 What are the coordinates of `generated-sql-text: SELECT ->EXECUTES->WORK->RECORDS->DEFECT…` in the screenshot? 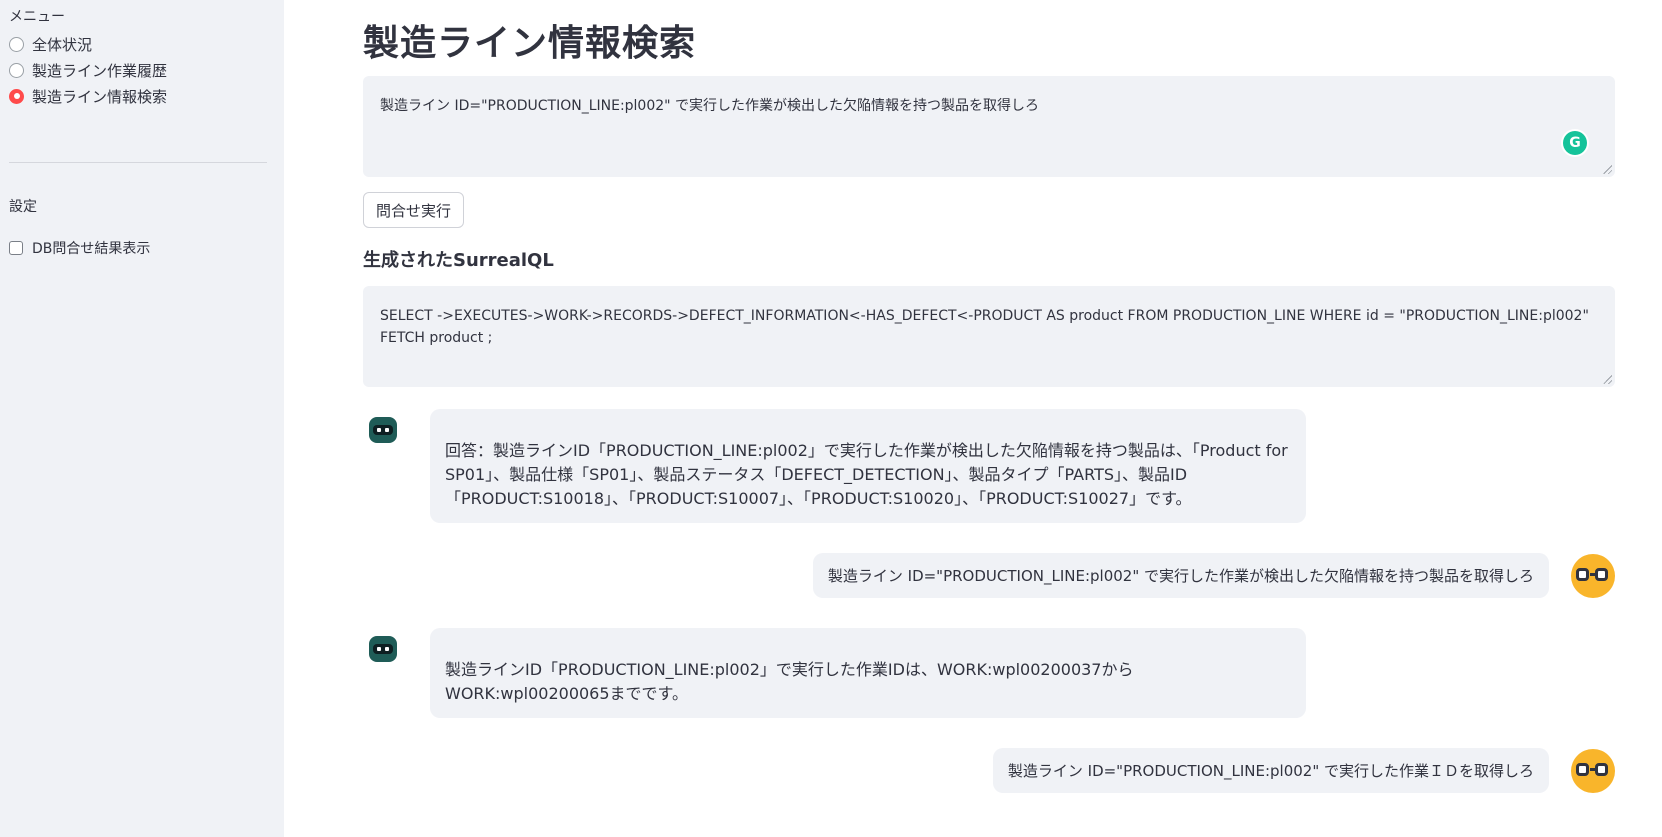 It's located at (984, 327).